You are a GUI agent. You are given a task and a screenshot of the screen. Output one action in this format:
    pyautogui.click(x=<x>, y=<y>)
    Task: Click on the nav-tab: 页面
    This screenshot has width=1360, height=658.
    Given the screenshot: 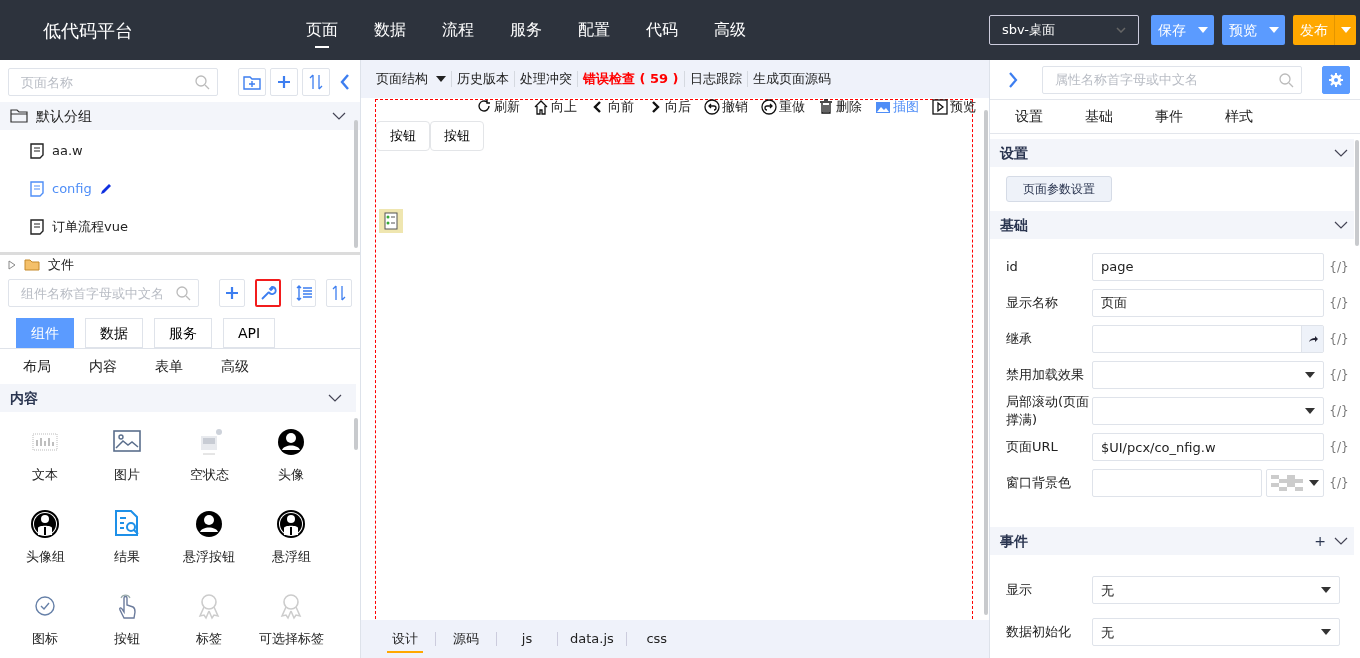 What is the action you would take?
    pyautogui.click(x=322, y=30)
    